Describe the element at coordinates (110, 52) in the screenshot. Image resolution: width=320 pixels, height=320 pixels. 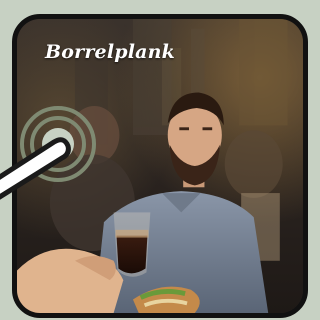
I see `card-title: Borrelplank` at that location.